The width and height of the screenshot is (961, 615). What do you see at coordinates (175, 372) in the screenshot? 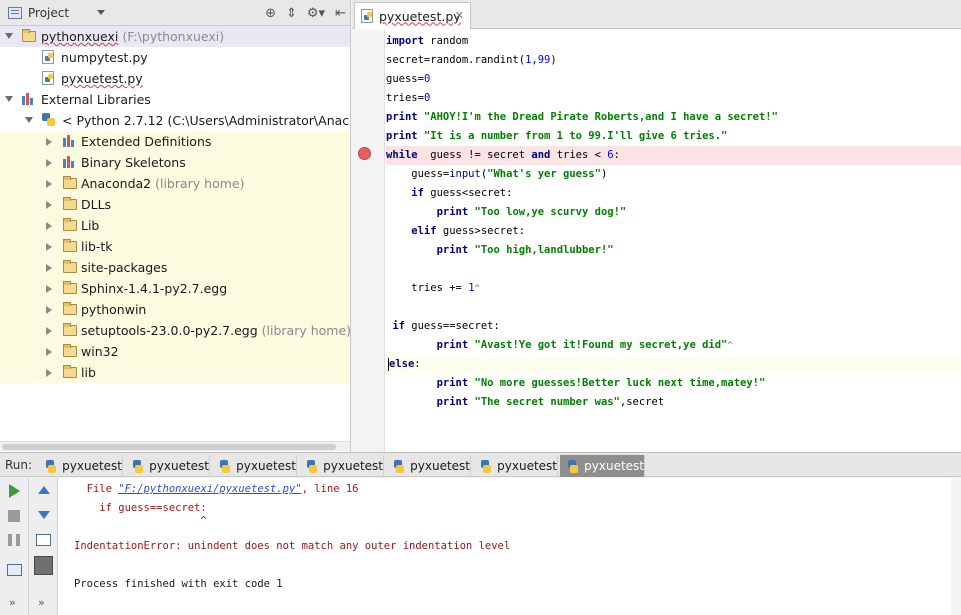
I see `tree-item-lib-lower: lib` at bounding box center [175, 372].